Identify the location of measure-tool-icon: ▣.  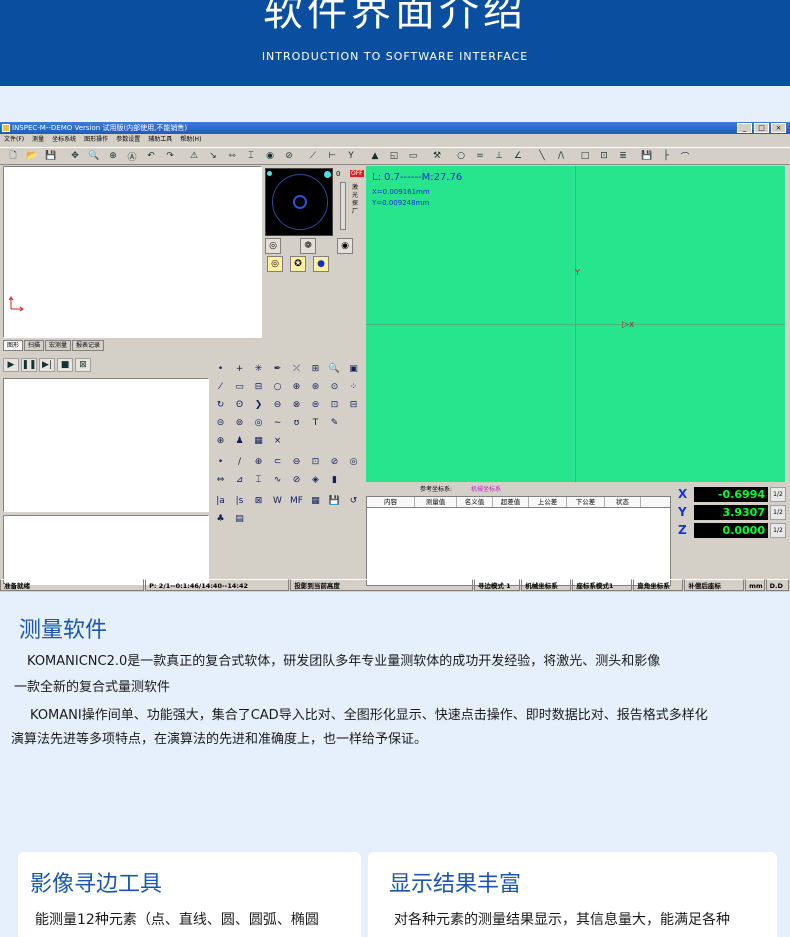
(353, 368).